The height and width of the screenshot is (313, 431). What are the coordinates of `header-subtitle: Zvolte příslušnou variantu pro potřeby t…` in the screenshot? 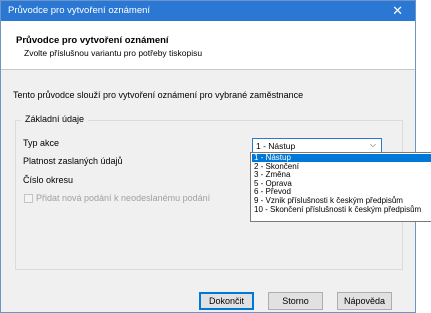 It's located at (113, 53).